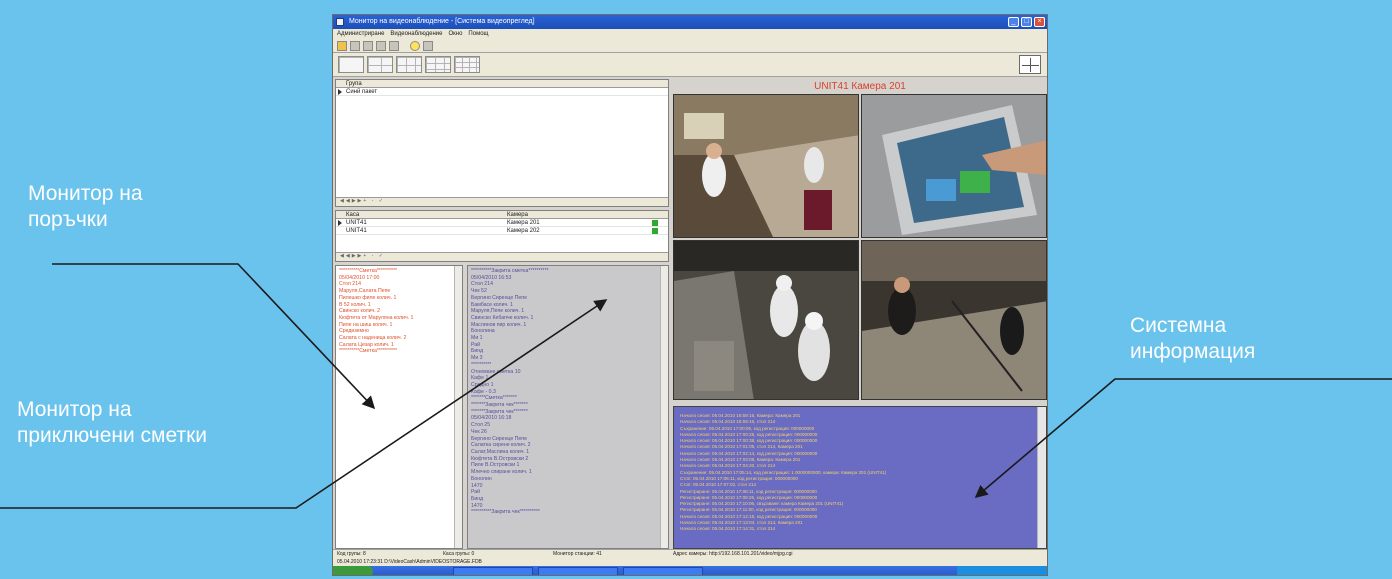  I want to click on closed-bill-line: 05/04/2010 16:18, so click(491, 418).